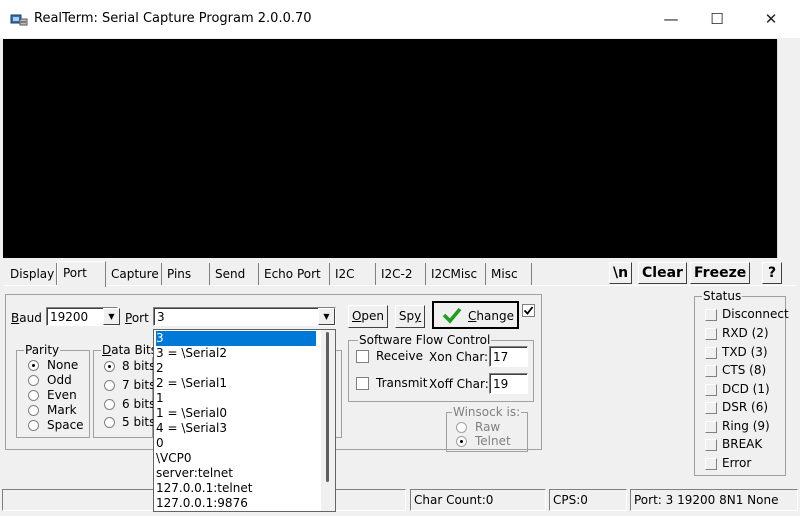  What do you see at coordinates (107, 350) in the screenshot?
I see `data-bits-accel: D` at bounding box center [107, 350].